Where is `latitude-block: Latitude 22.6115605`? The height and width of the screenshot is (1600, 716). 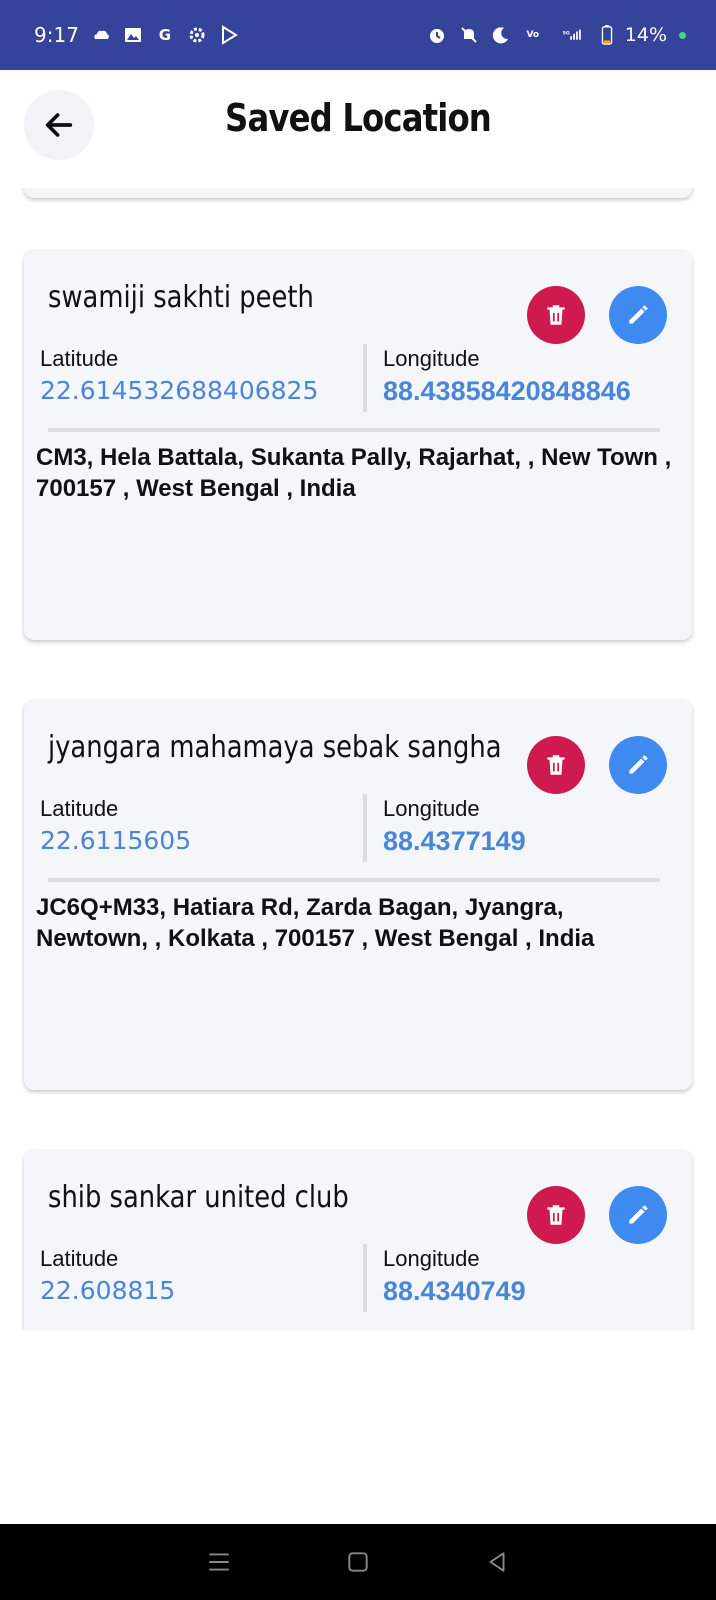 latitude-block: Latitude 22.6115605 is located at coordinates (115, 824).